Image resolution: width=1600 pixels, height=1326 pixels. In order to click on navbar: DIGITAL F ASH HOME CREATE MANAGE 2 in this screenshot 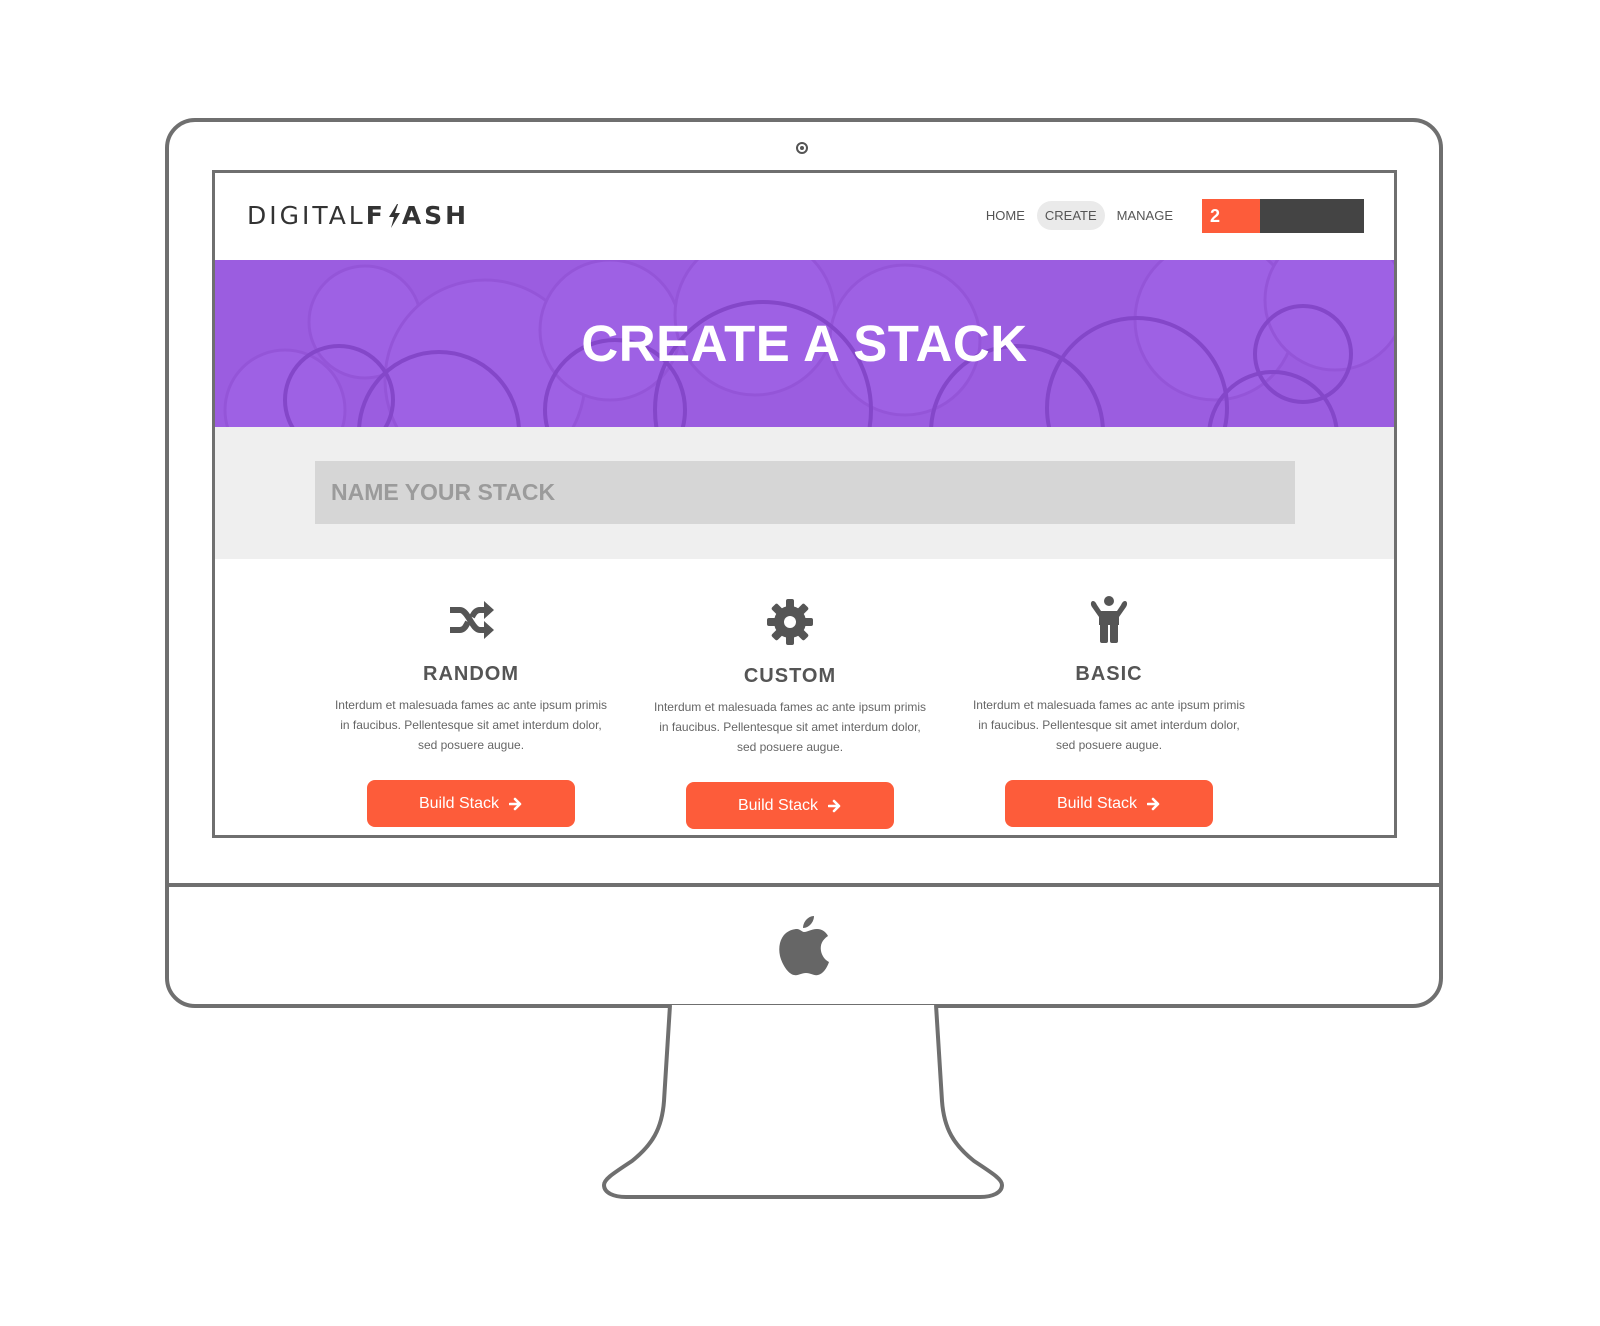, I will do `click(804, 216)`.